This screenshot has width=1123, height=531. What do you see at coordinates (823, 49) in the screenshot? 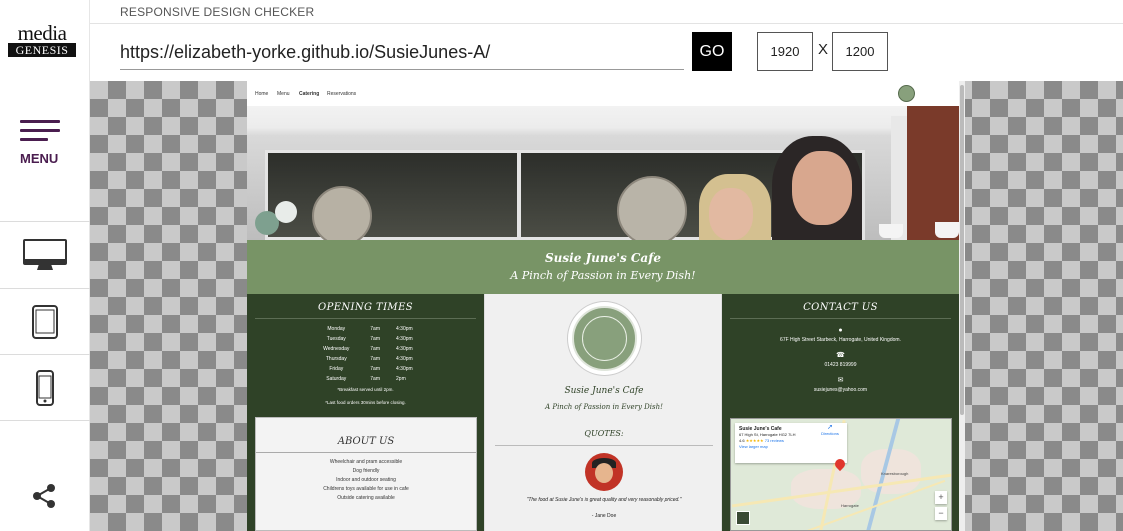
I see `dimension-separator: X` at bounding box center [823, 49].